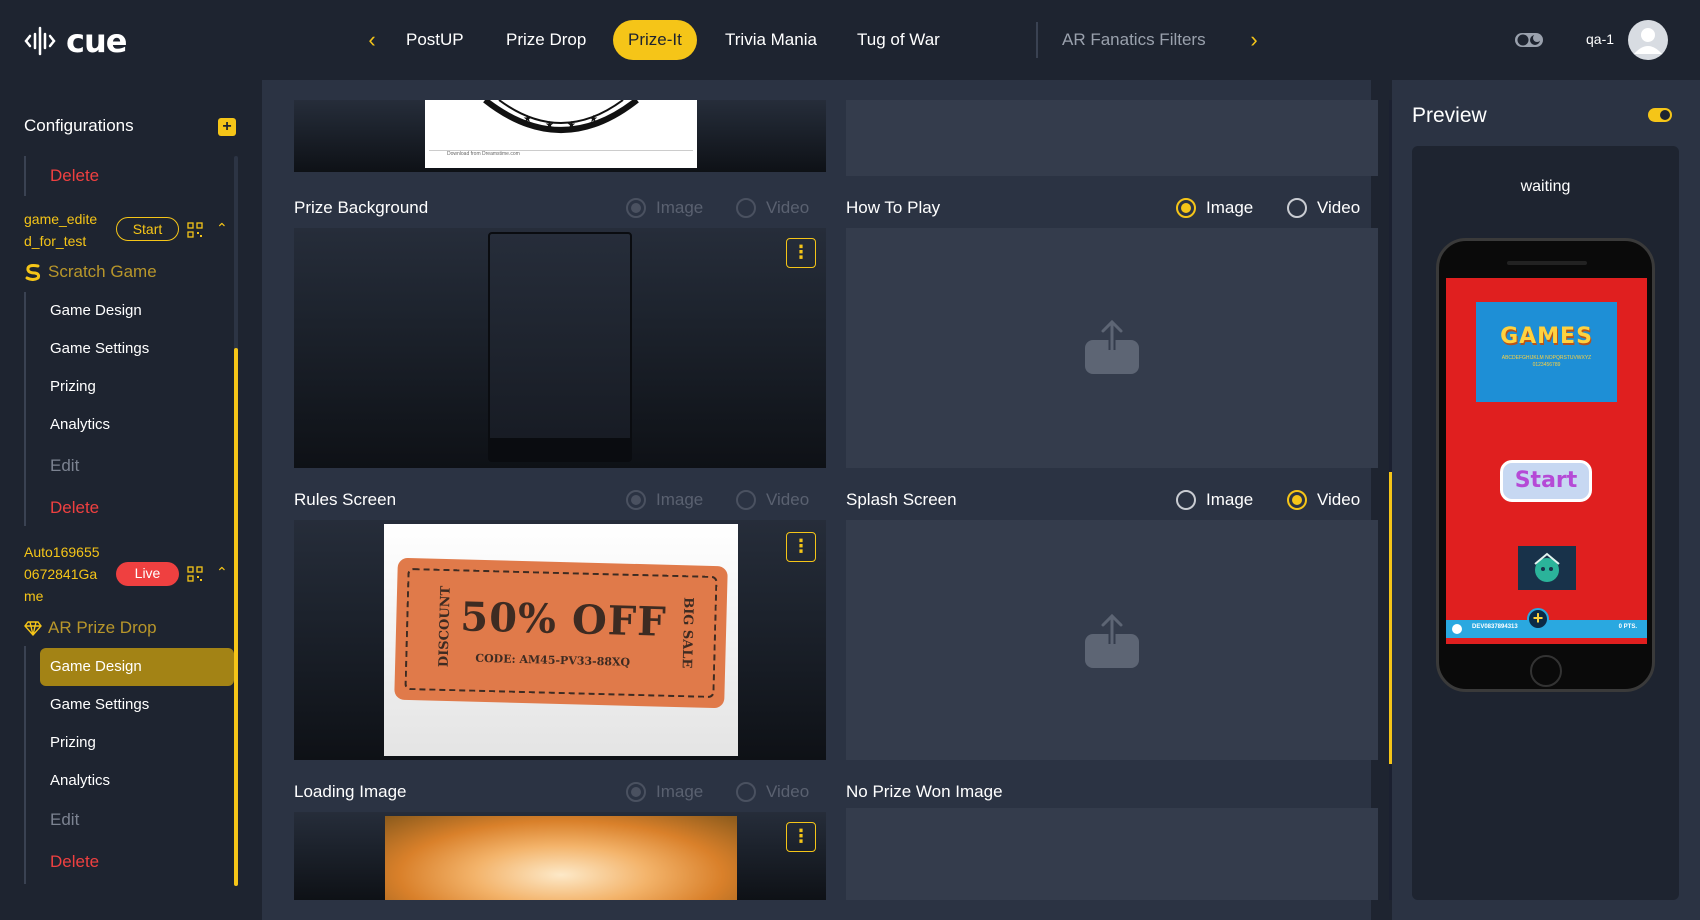  What do you see at coordinates (1546, 671) in the screenshot?
I see `phone-home-button` at bounding box center [1546, 671].